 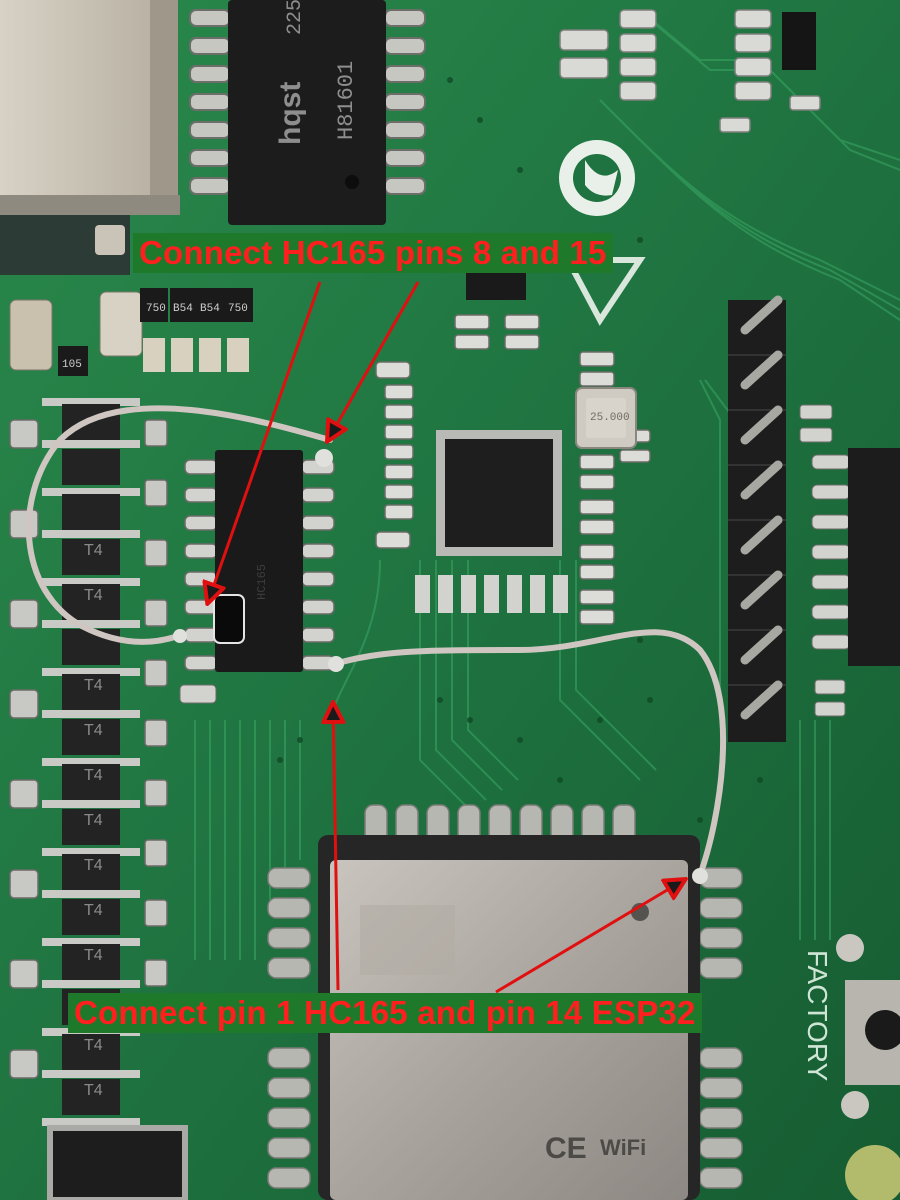 I want to click on smd-under-chip, so click(x=198, y=694).